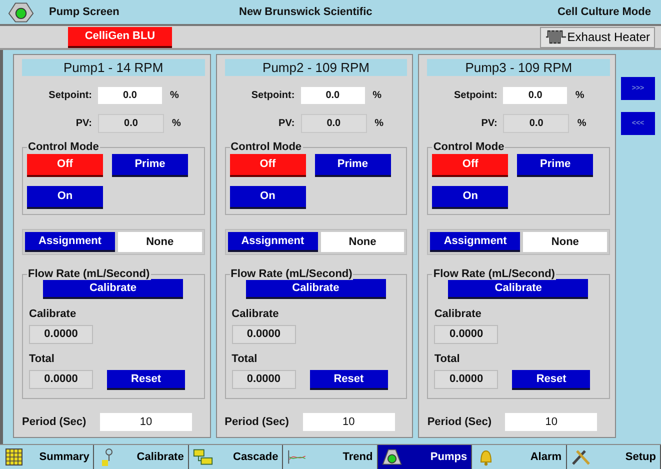 The image size is (661, 469). Describe the element at coordinates (306, 12) in the screenshot. I see `company-name: New Brunswick Scientific` at that location.